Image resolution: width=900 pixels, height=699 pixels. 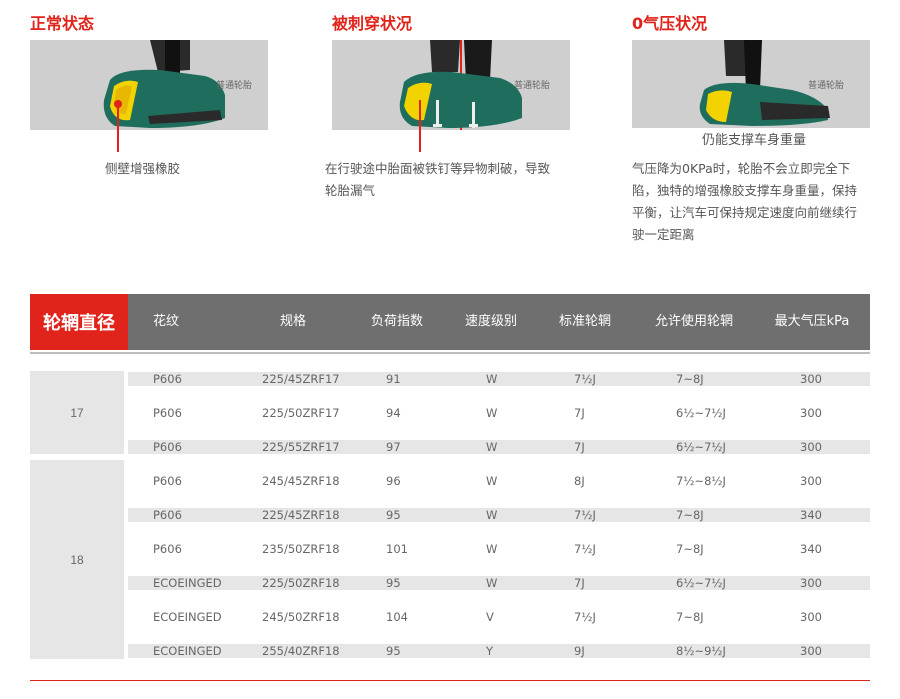 I want to click on cell-standard-rim: 8J, so click(x=579, y=481).